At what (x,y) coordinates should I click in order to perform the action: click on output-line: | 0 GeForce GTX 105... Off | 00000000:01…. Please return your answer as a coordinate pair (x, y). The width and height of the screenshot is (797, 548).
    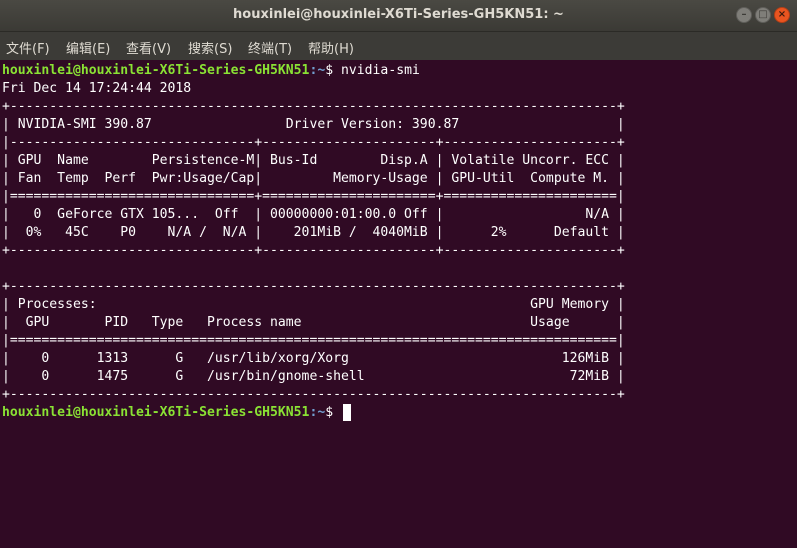
    Looking at the image, I should click on (313, 214).